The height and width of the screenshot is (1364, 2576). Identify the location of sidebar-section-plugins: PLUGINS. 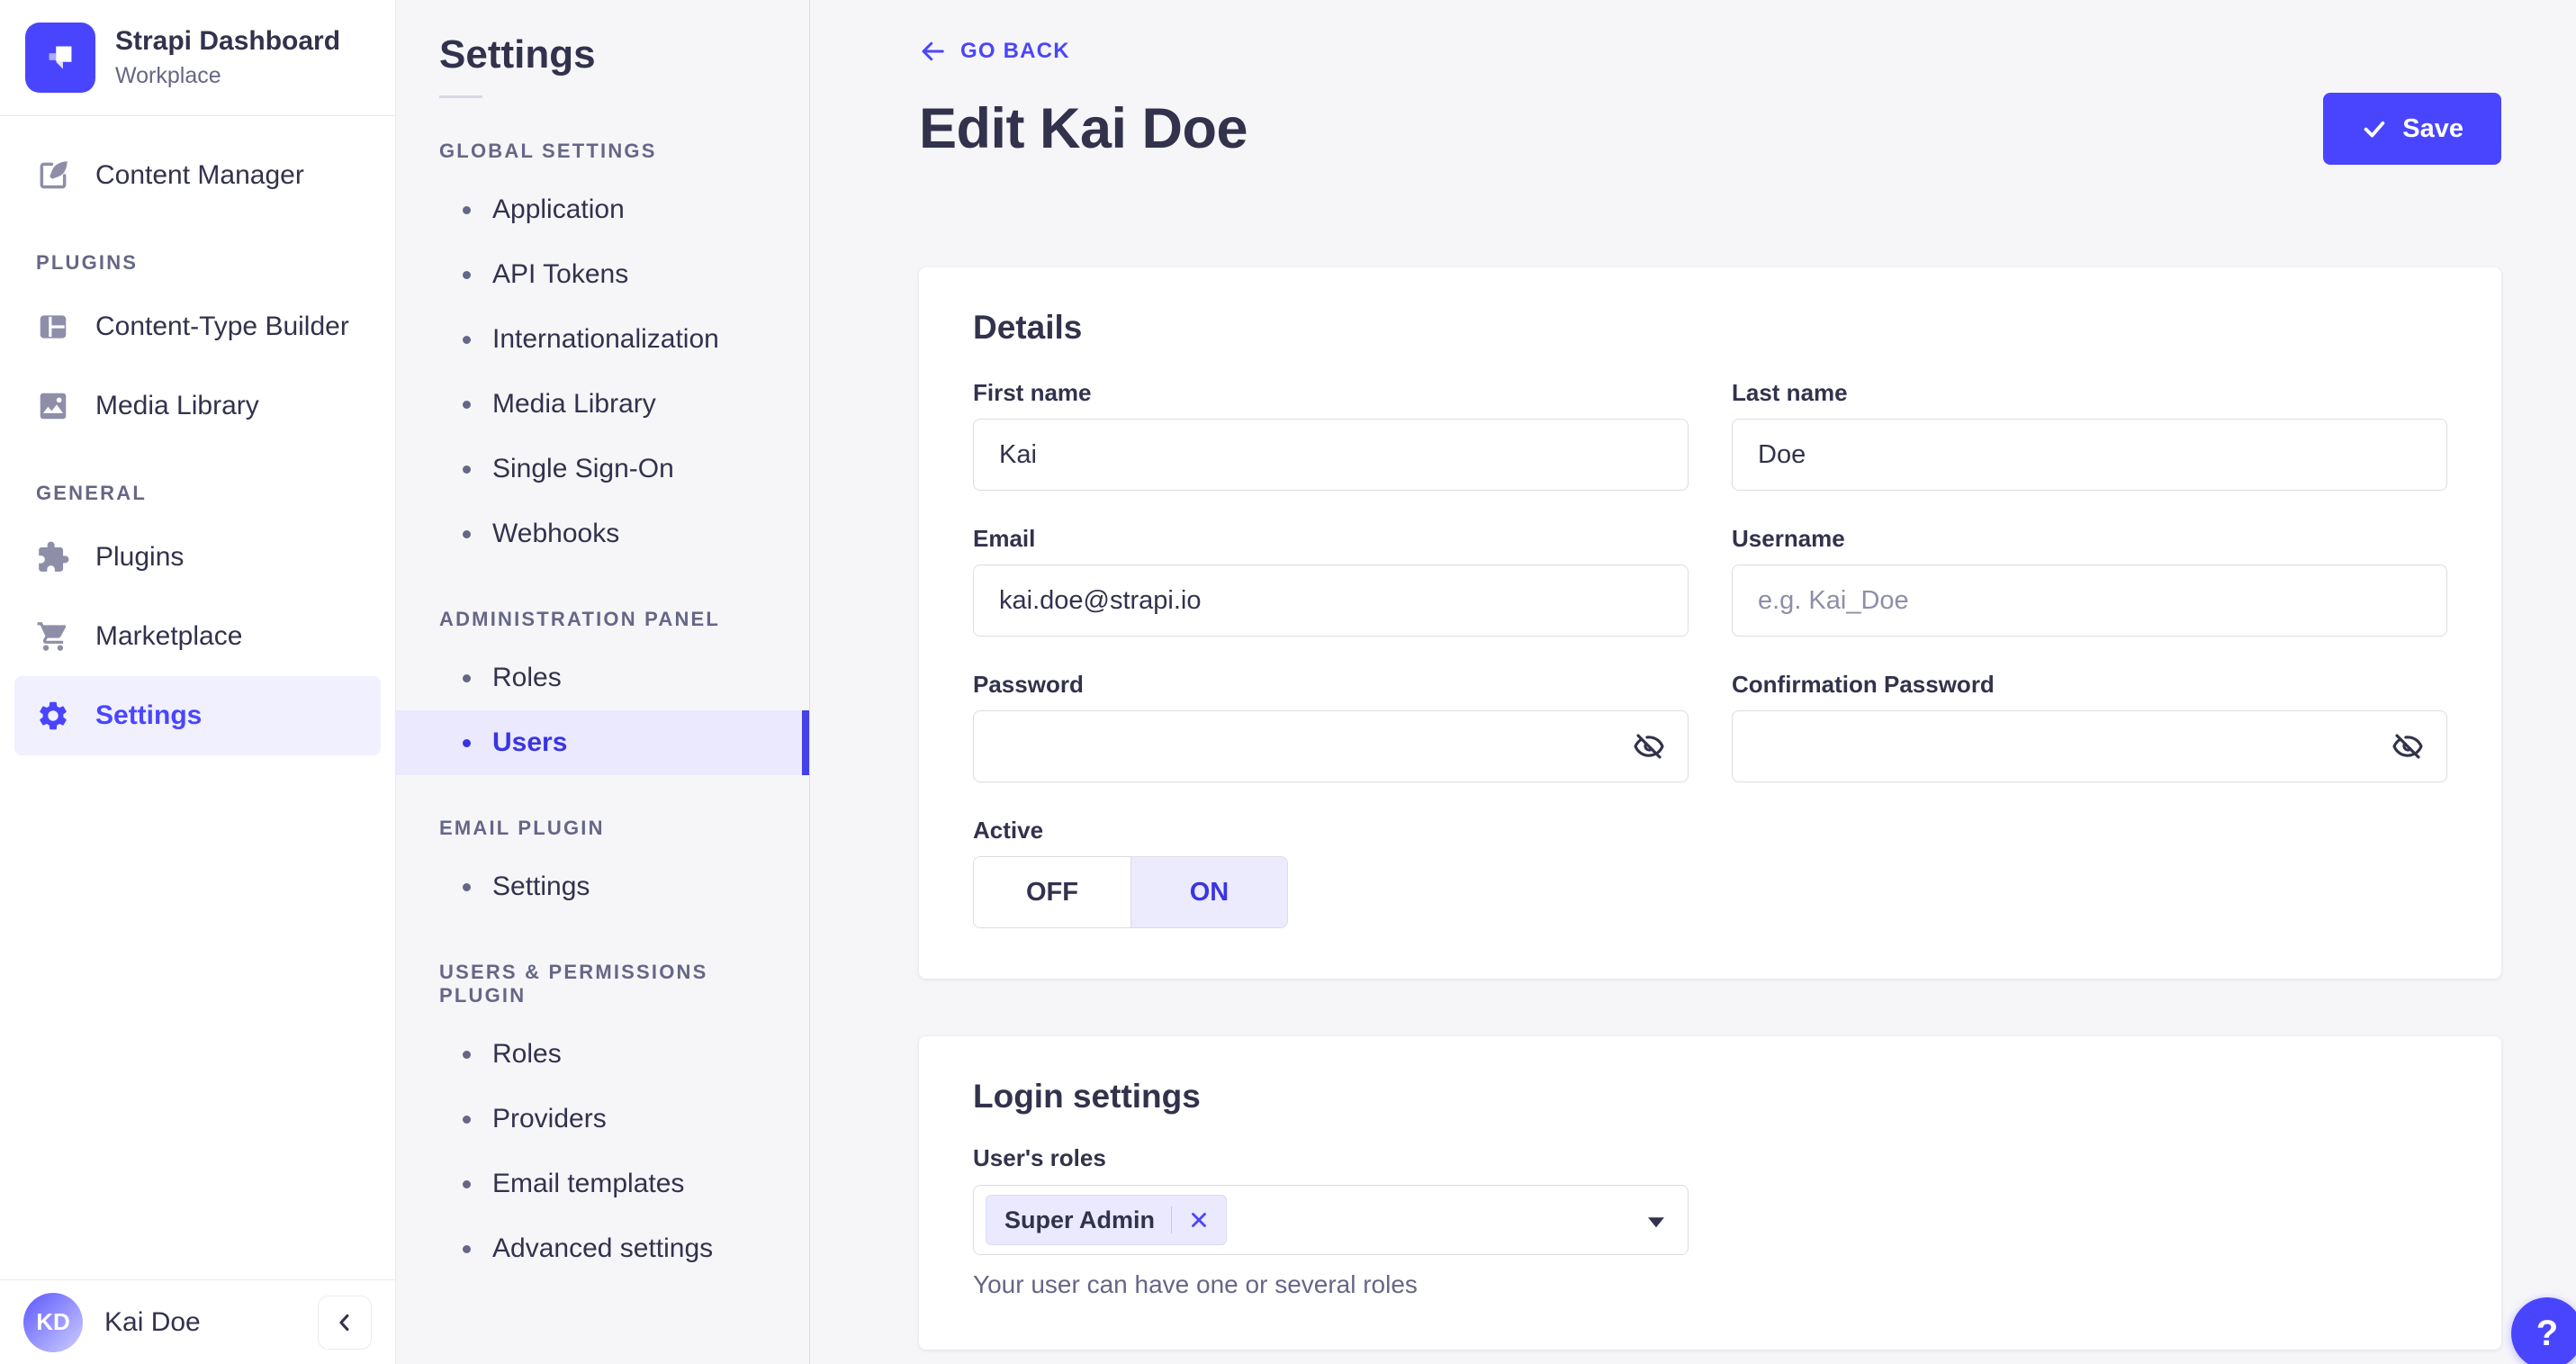
(87, 262).